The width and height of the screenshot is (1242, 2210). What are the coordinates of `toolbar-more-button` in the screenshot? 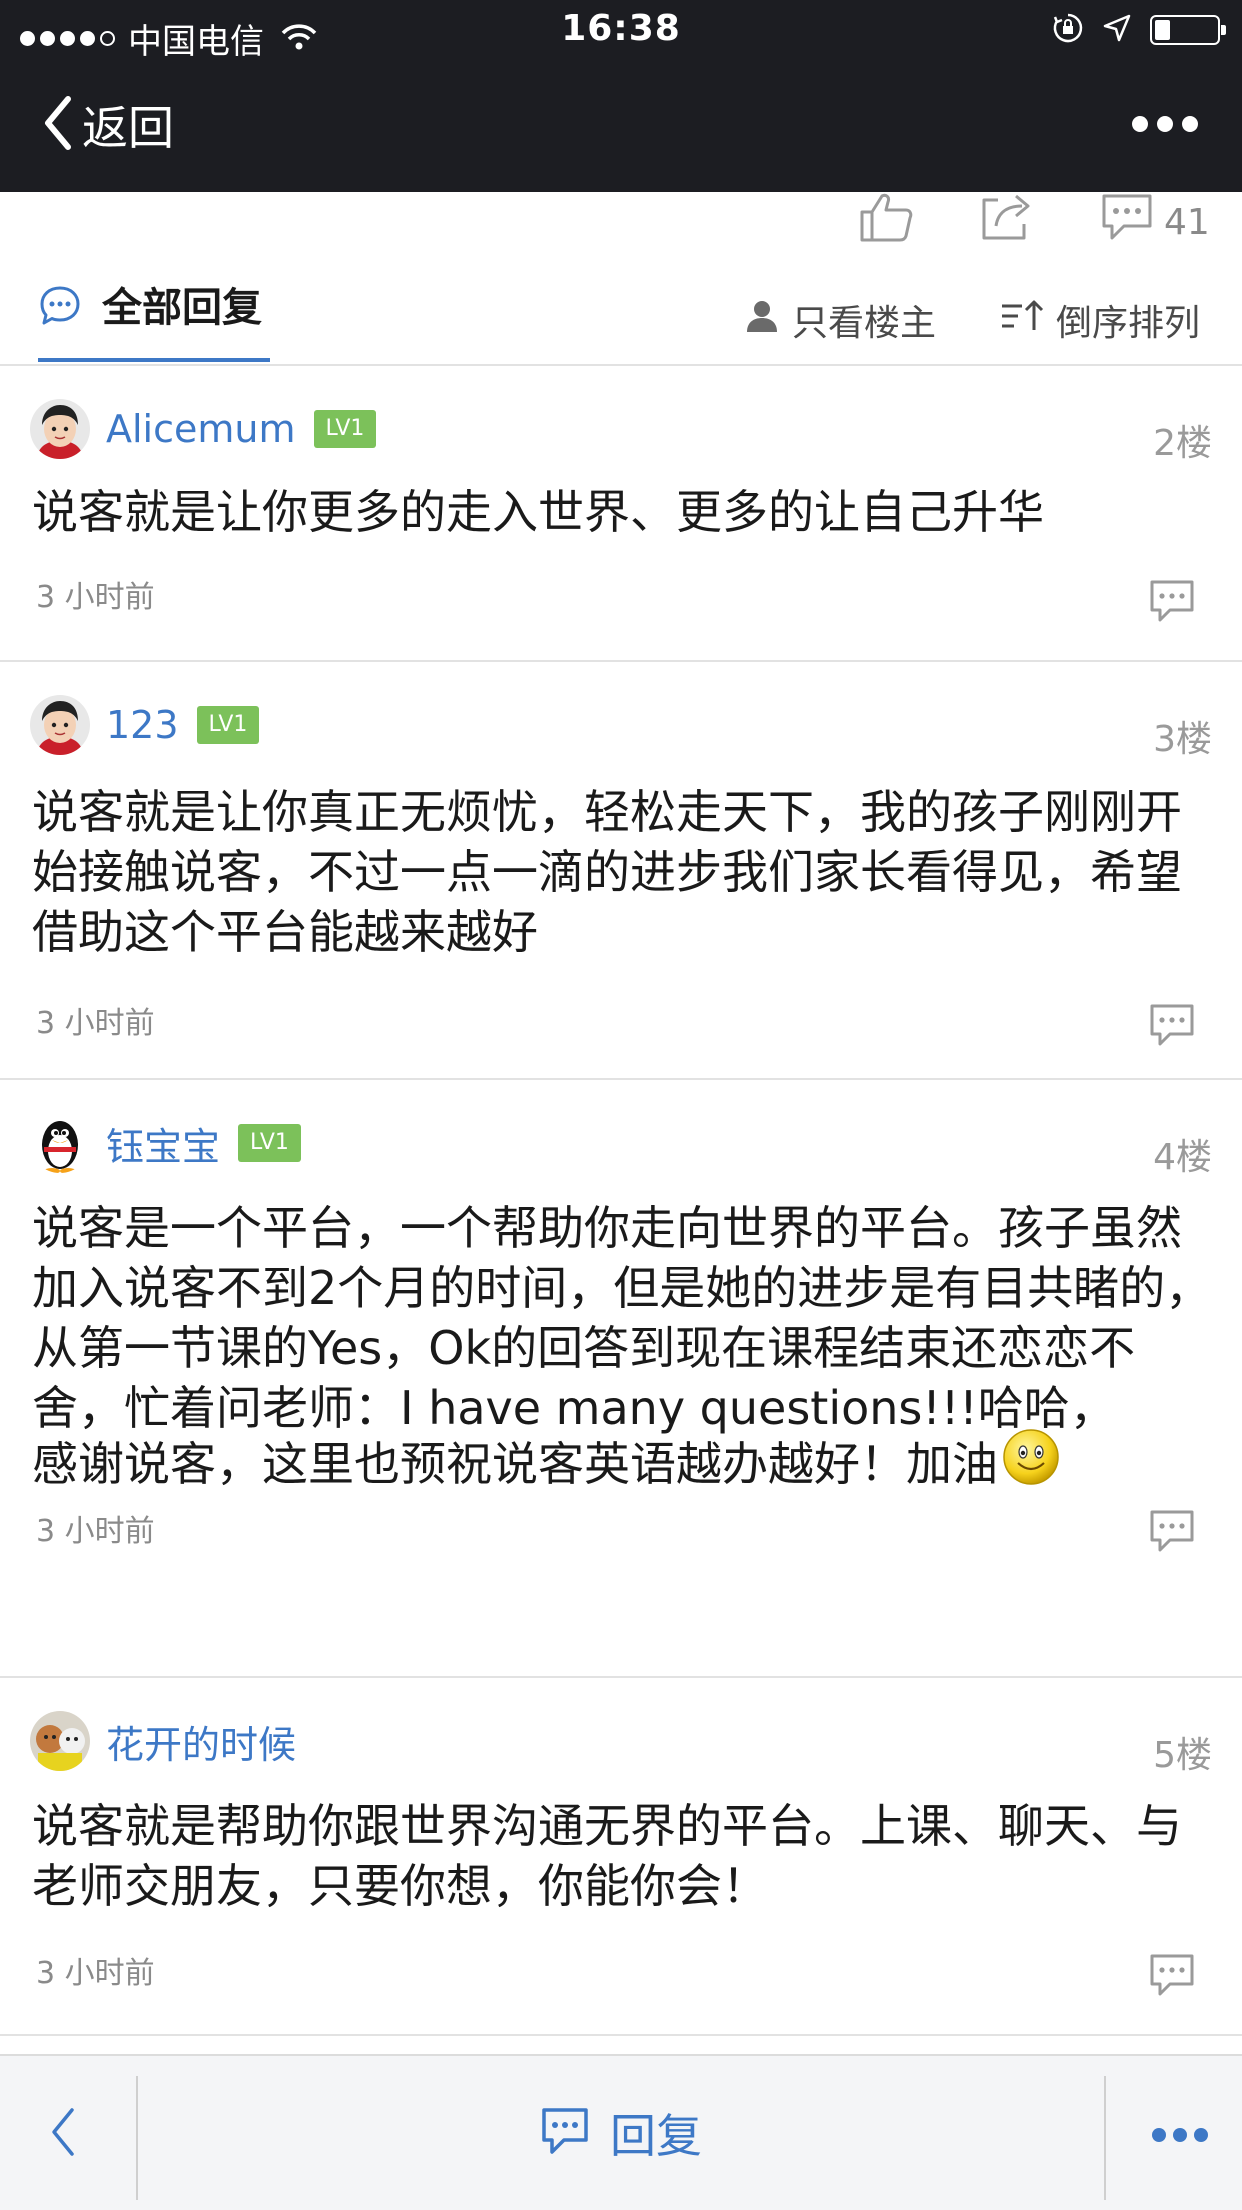 It's located at (1180, 2135).